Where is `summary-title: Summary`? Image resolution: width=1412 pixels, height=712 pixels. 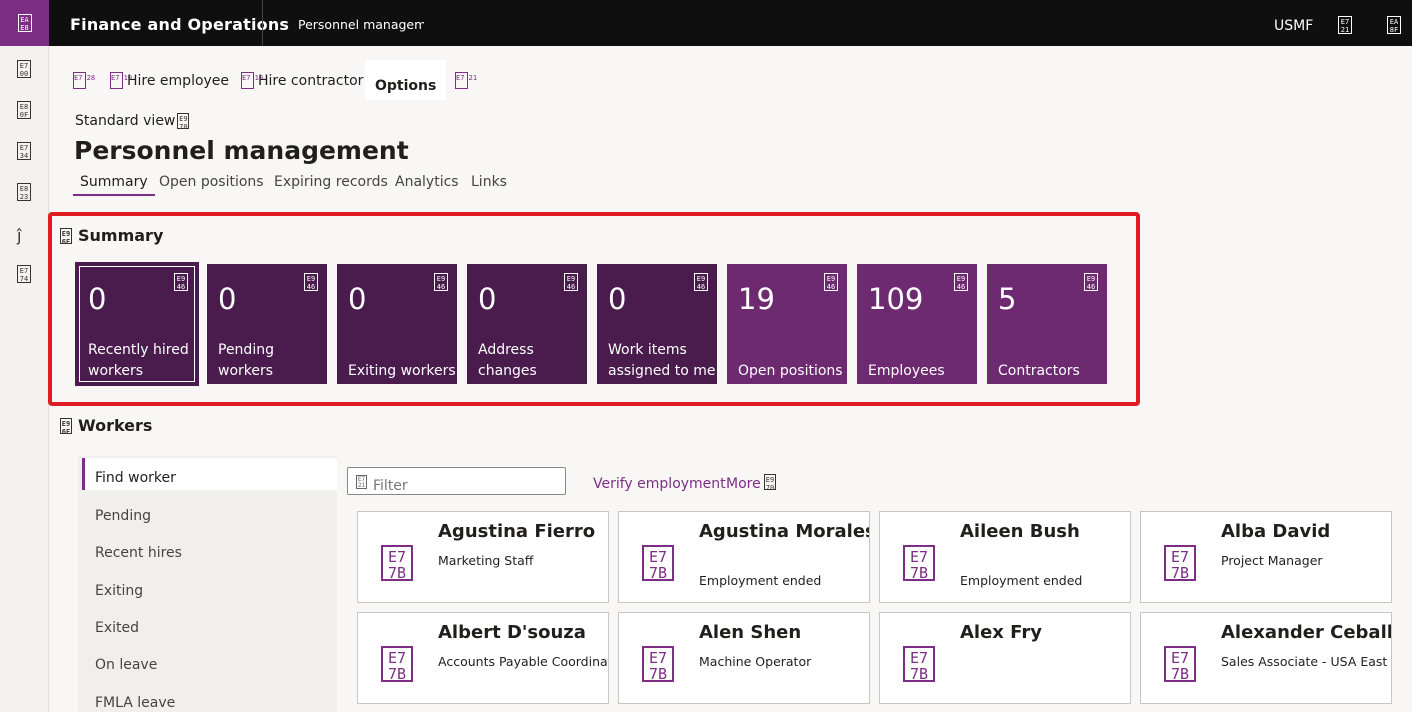 summary-title: Summary is located at coordinates (121, 235).